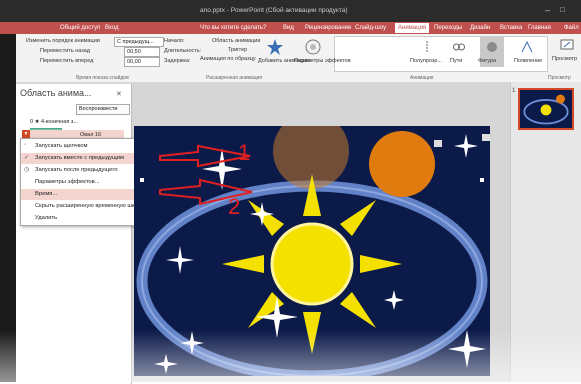 The image size is (581, 384). What do you see at coordinates (234, 206) in the screenshot?
I see `mark-2: 2` at bounding box center [234, 206].